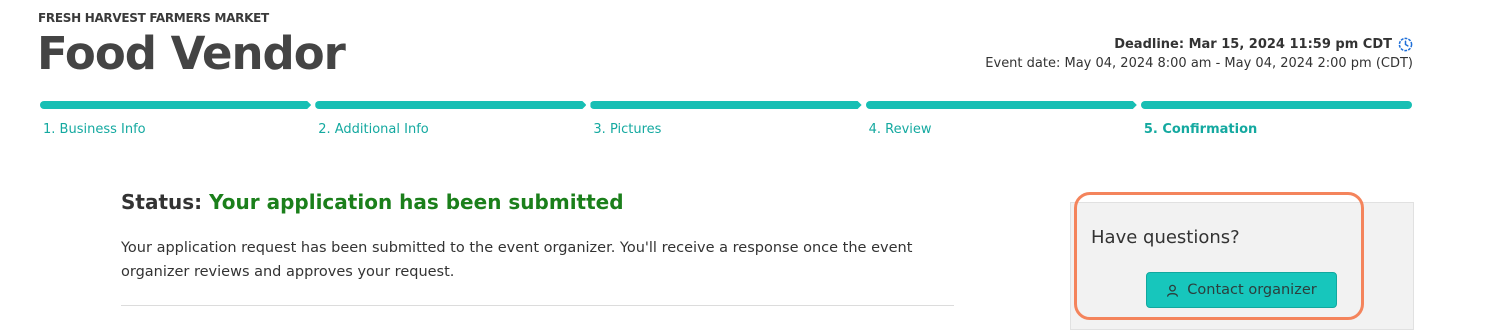 The height and width of the screenshot is (330, 1498). Describe the element at coordinates (191, 53) in the screenshot. I see `page-title: Food Vendor` at that location.